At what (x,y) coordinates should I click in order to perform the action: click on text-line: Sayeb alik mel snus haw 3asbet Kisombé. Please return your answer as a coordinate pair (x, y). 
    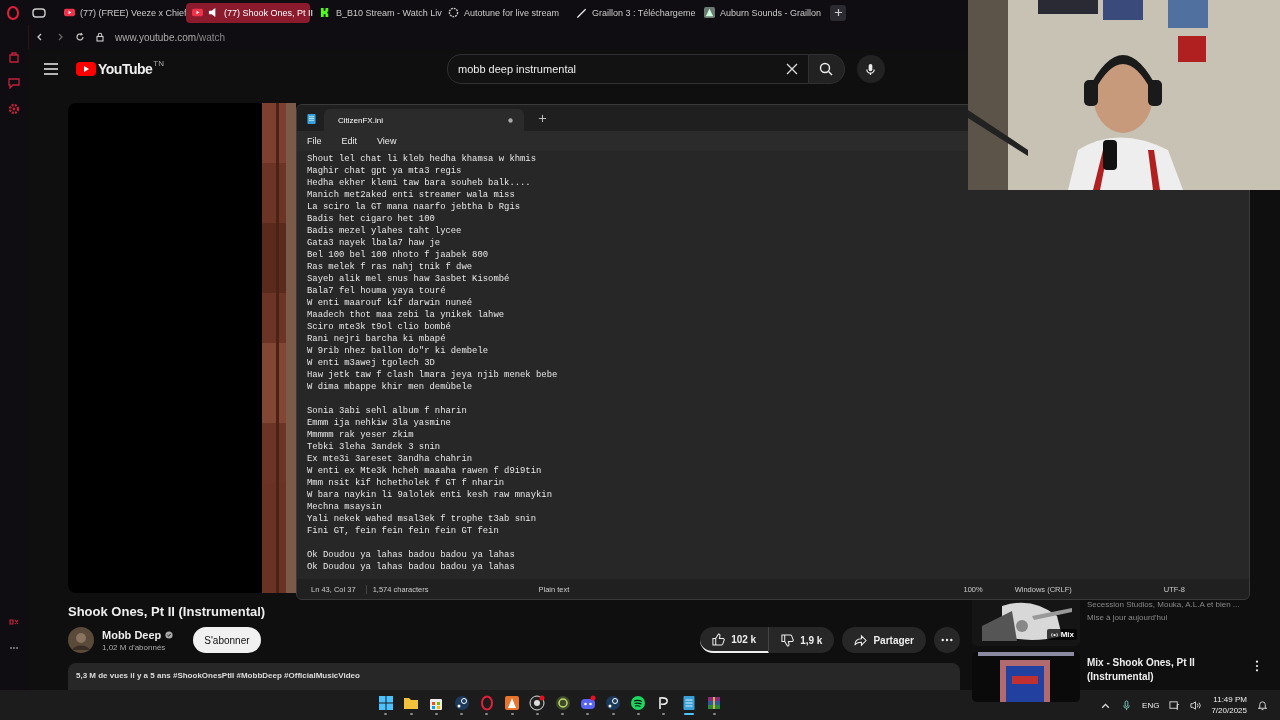
    Looking at the image, I should click on (409, 279).